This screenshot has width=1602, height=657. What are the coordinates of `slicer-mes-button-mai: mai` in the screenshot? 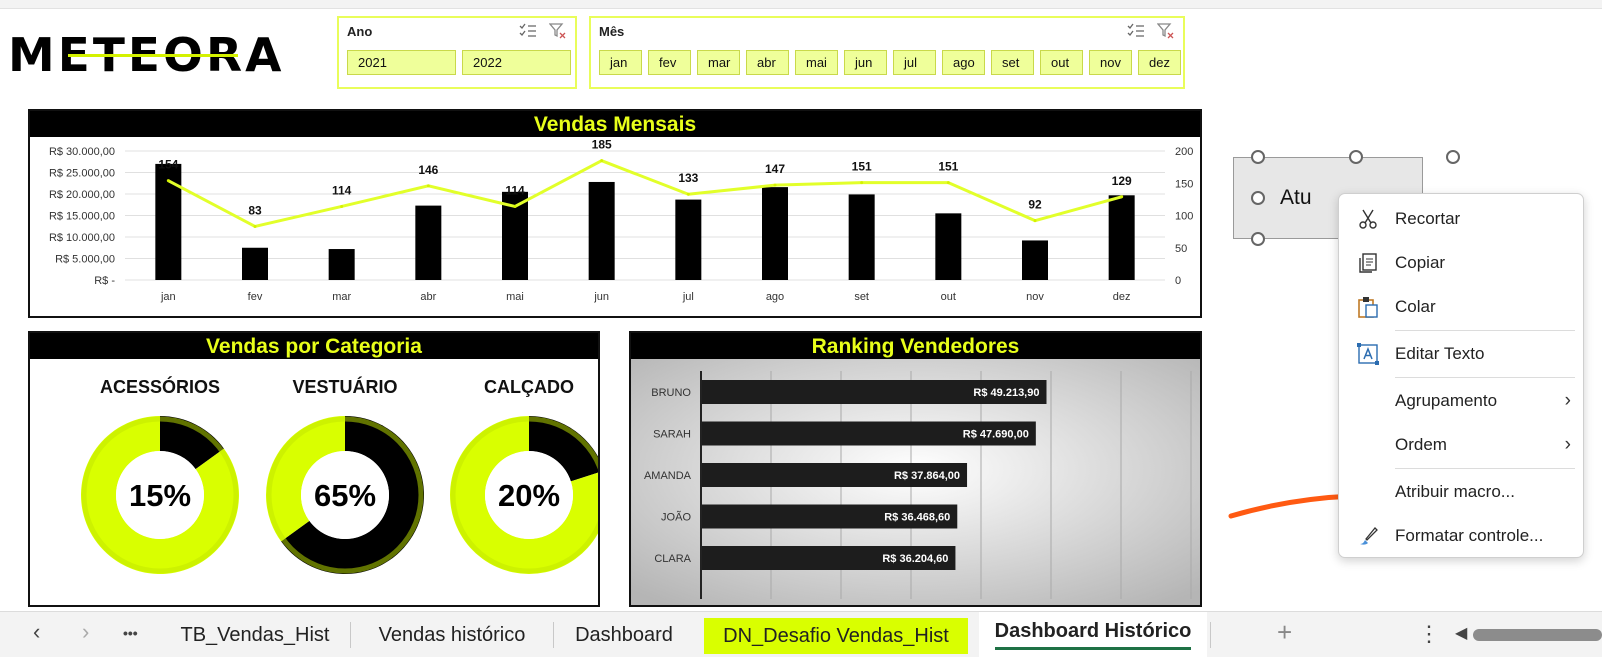 It's located at (816, 62).